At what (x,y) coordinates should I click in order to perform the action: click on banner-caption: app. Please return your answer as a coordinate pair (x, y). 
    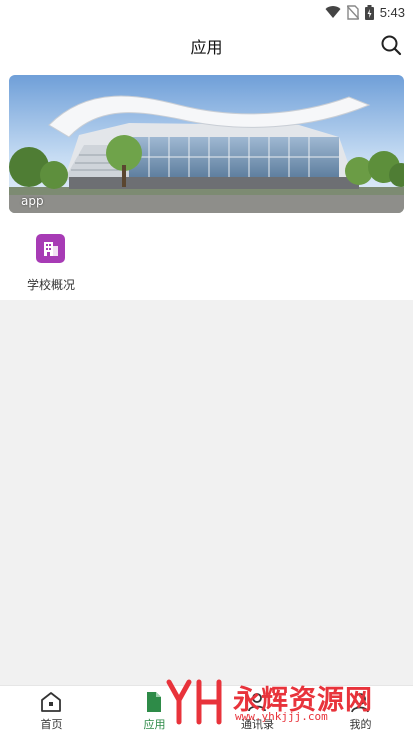
    Looking at the image, I should click on (32, 201).